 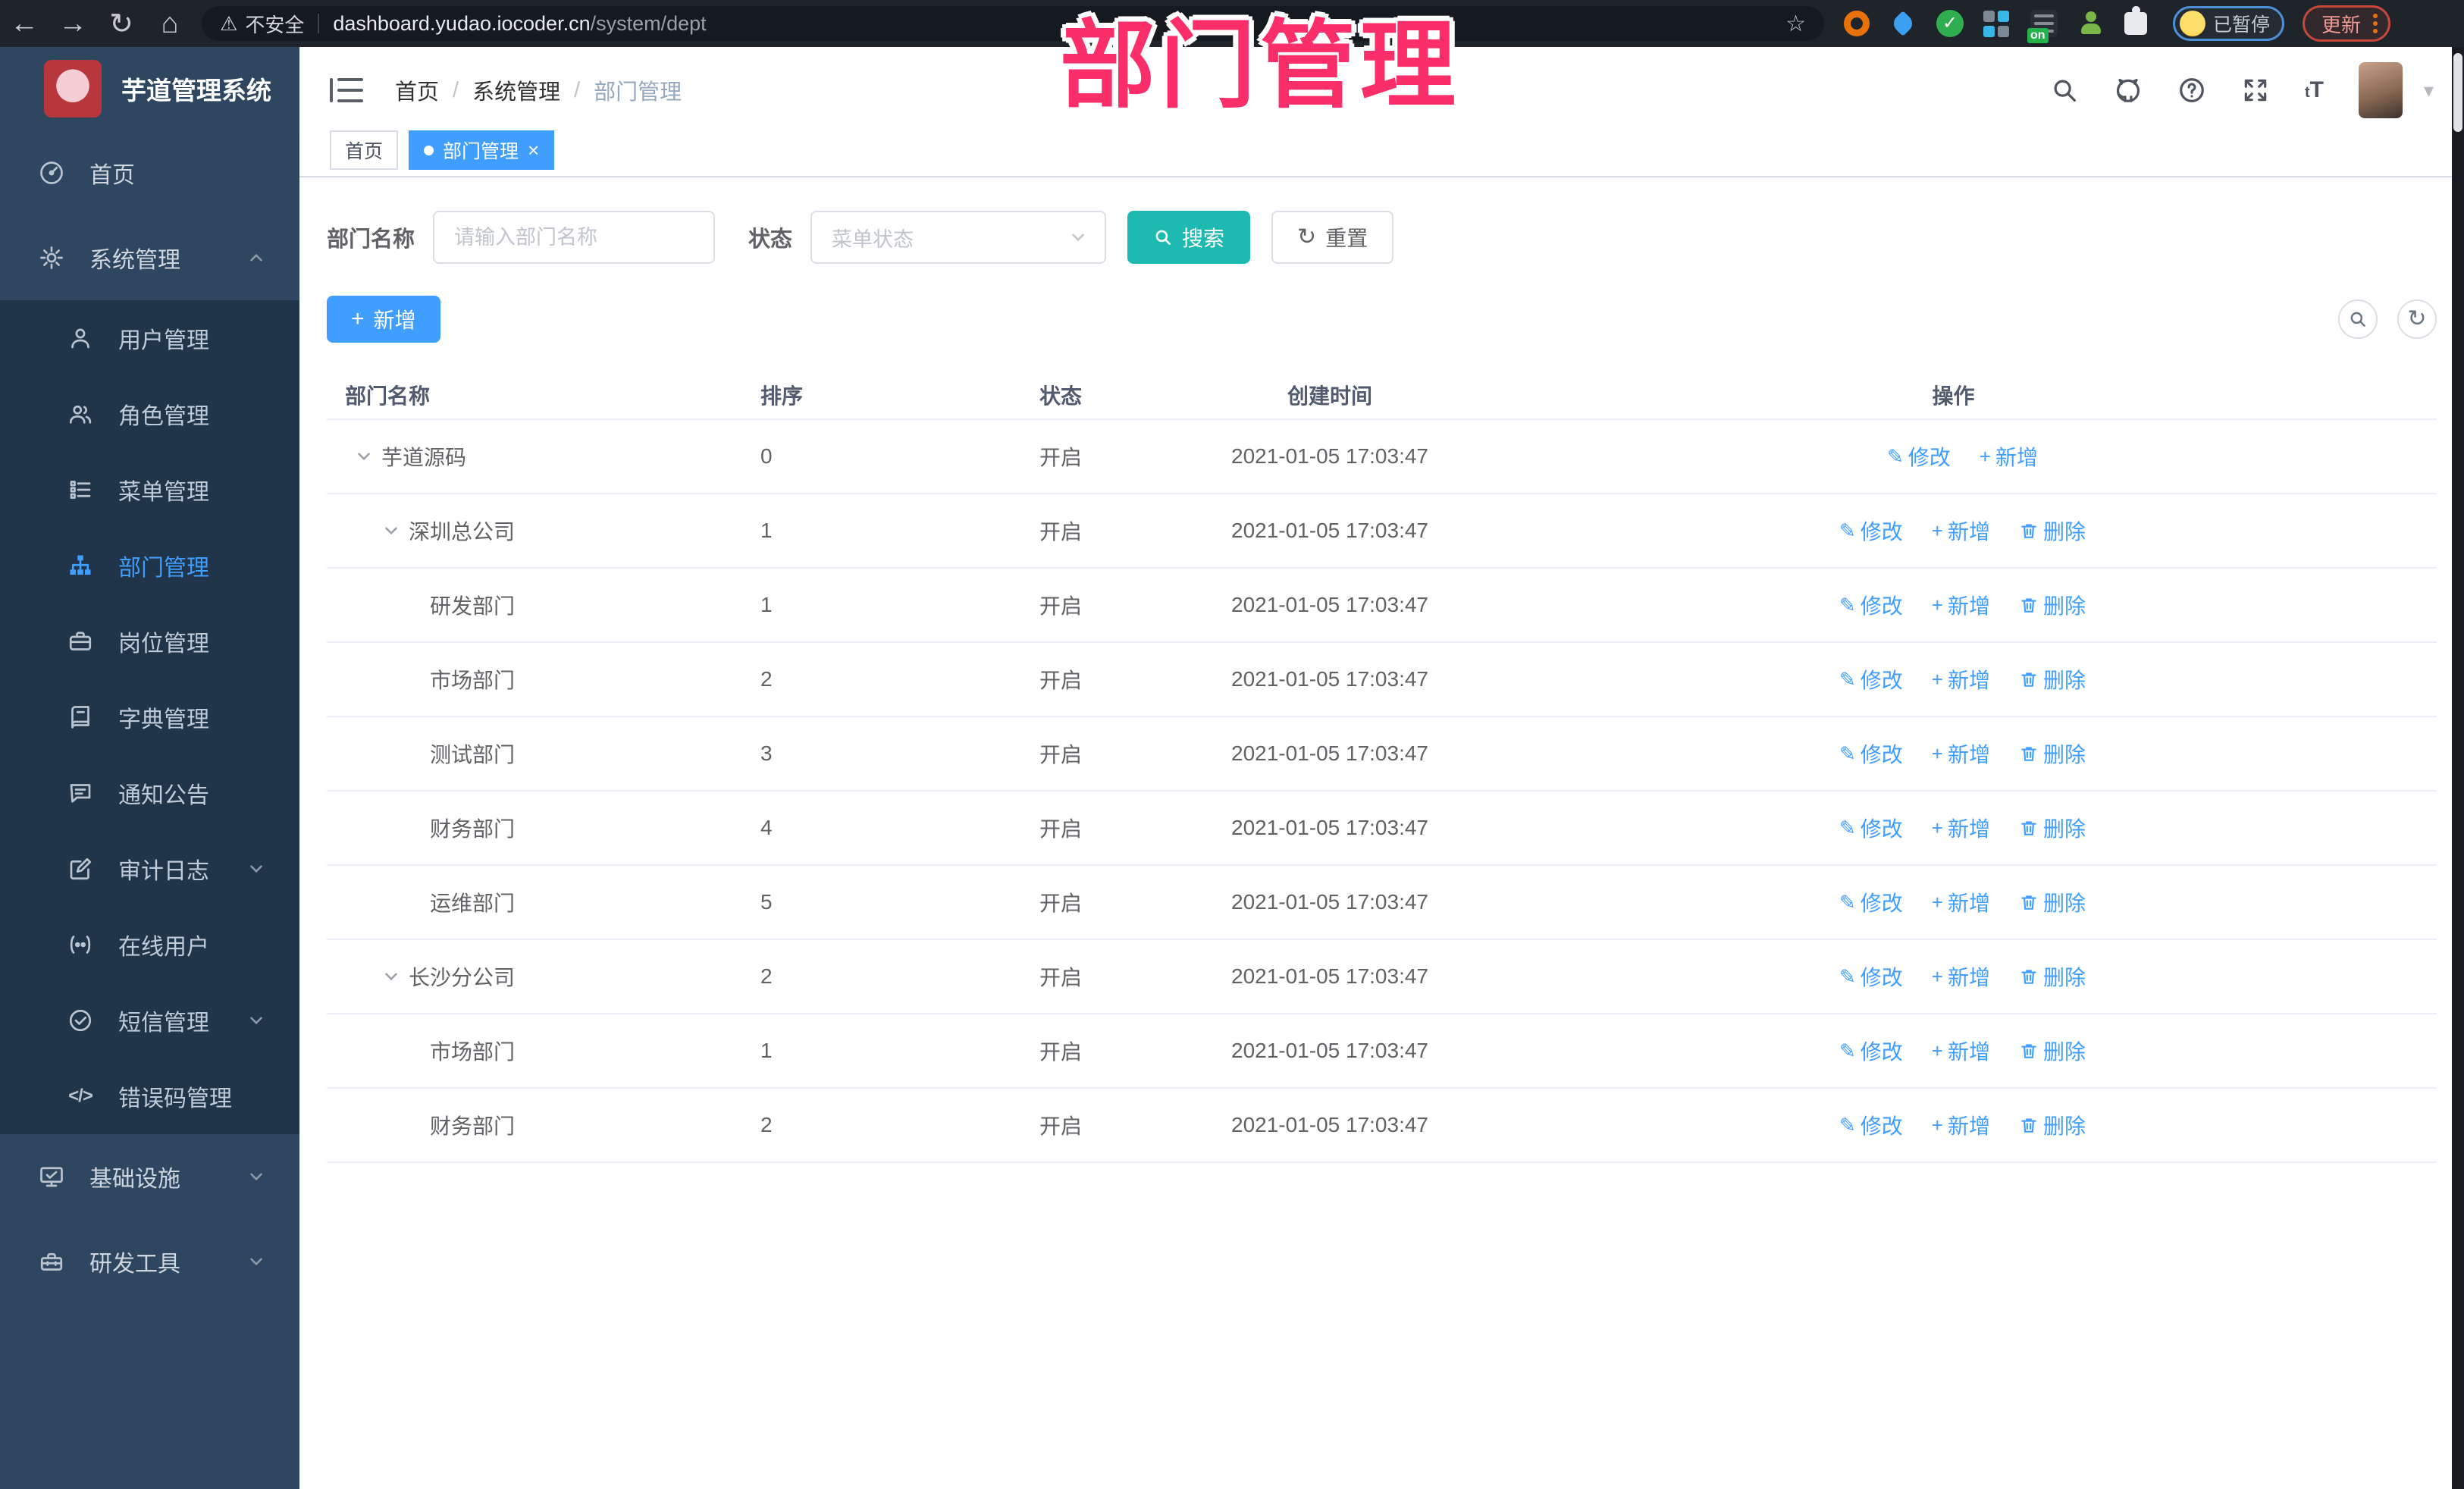 What do you see at coordinates (1903, 23) in the screenshot?
I see `extension-blue-drop-icon` at bounding box center [1903, 23].